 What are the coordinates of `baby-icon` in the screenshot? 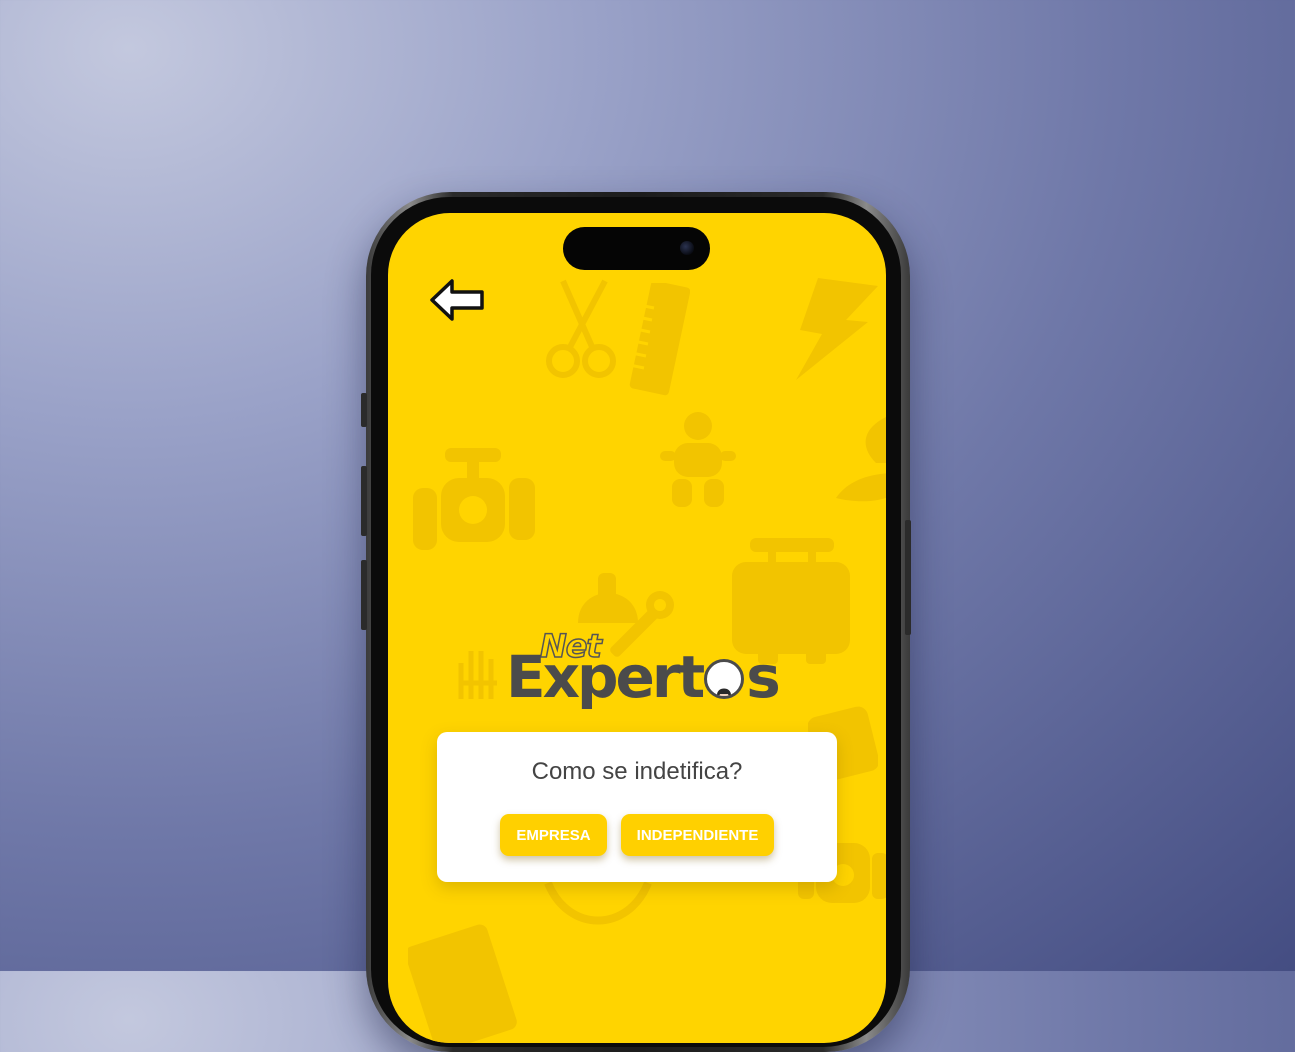 It's located at (698, 459).